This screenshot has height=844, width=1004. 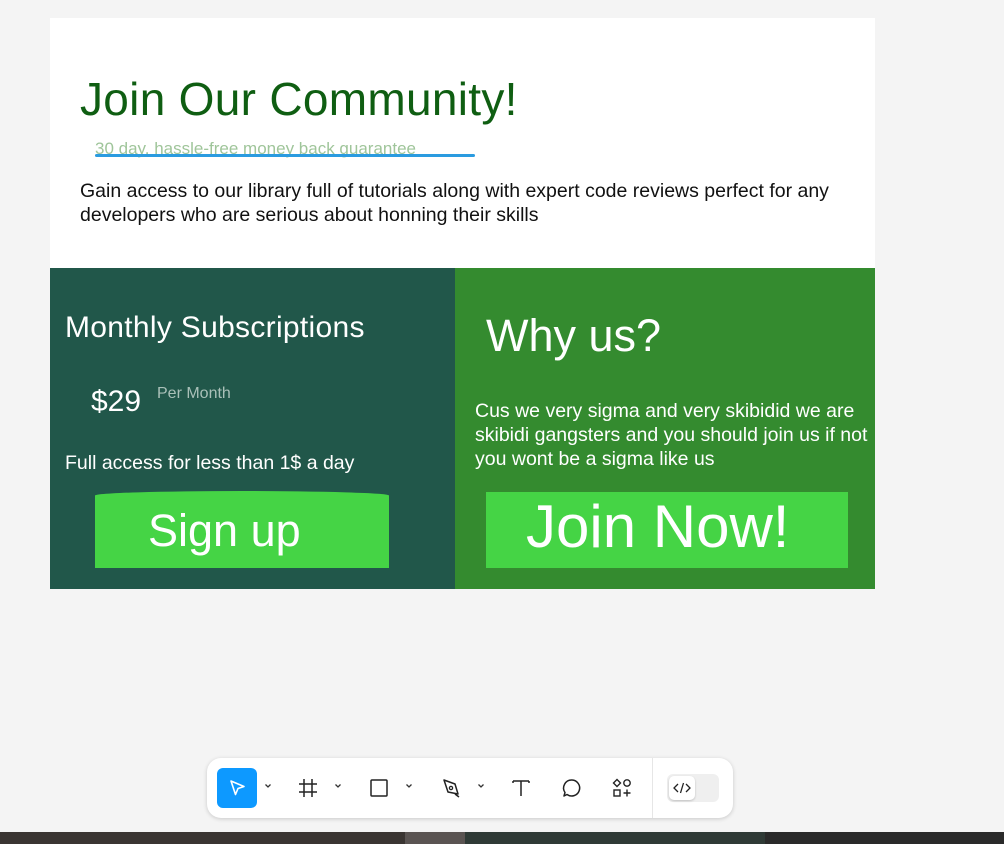 I want to click on rectangle-tool-icon, so click(x=379, y=788).